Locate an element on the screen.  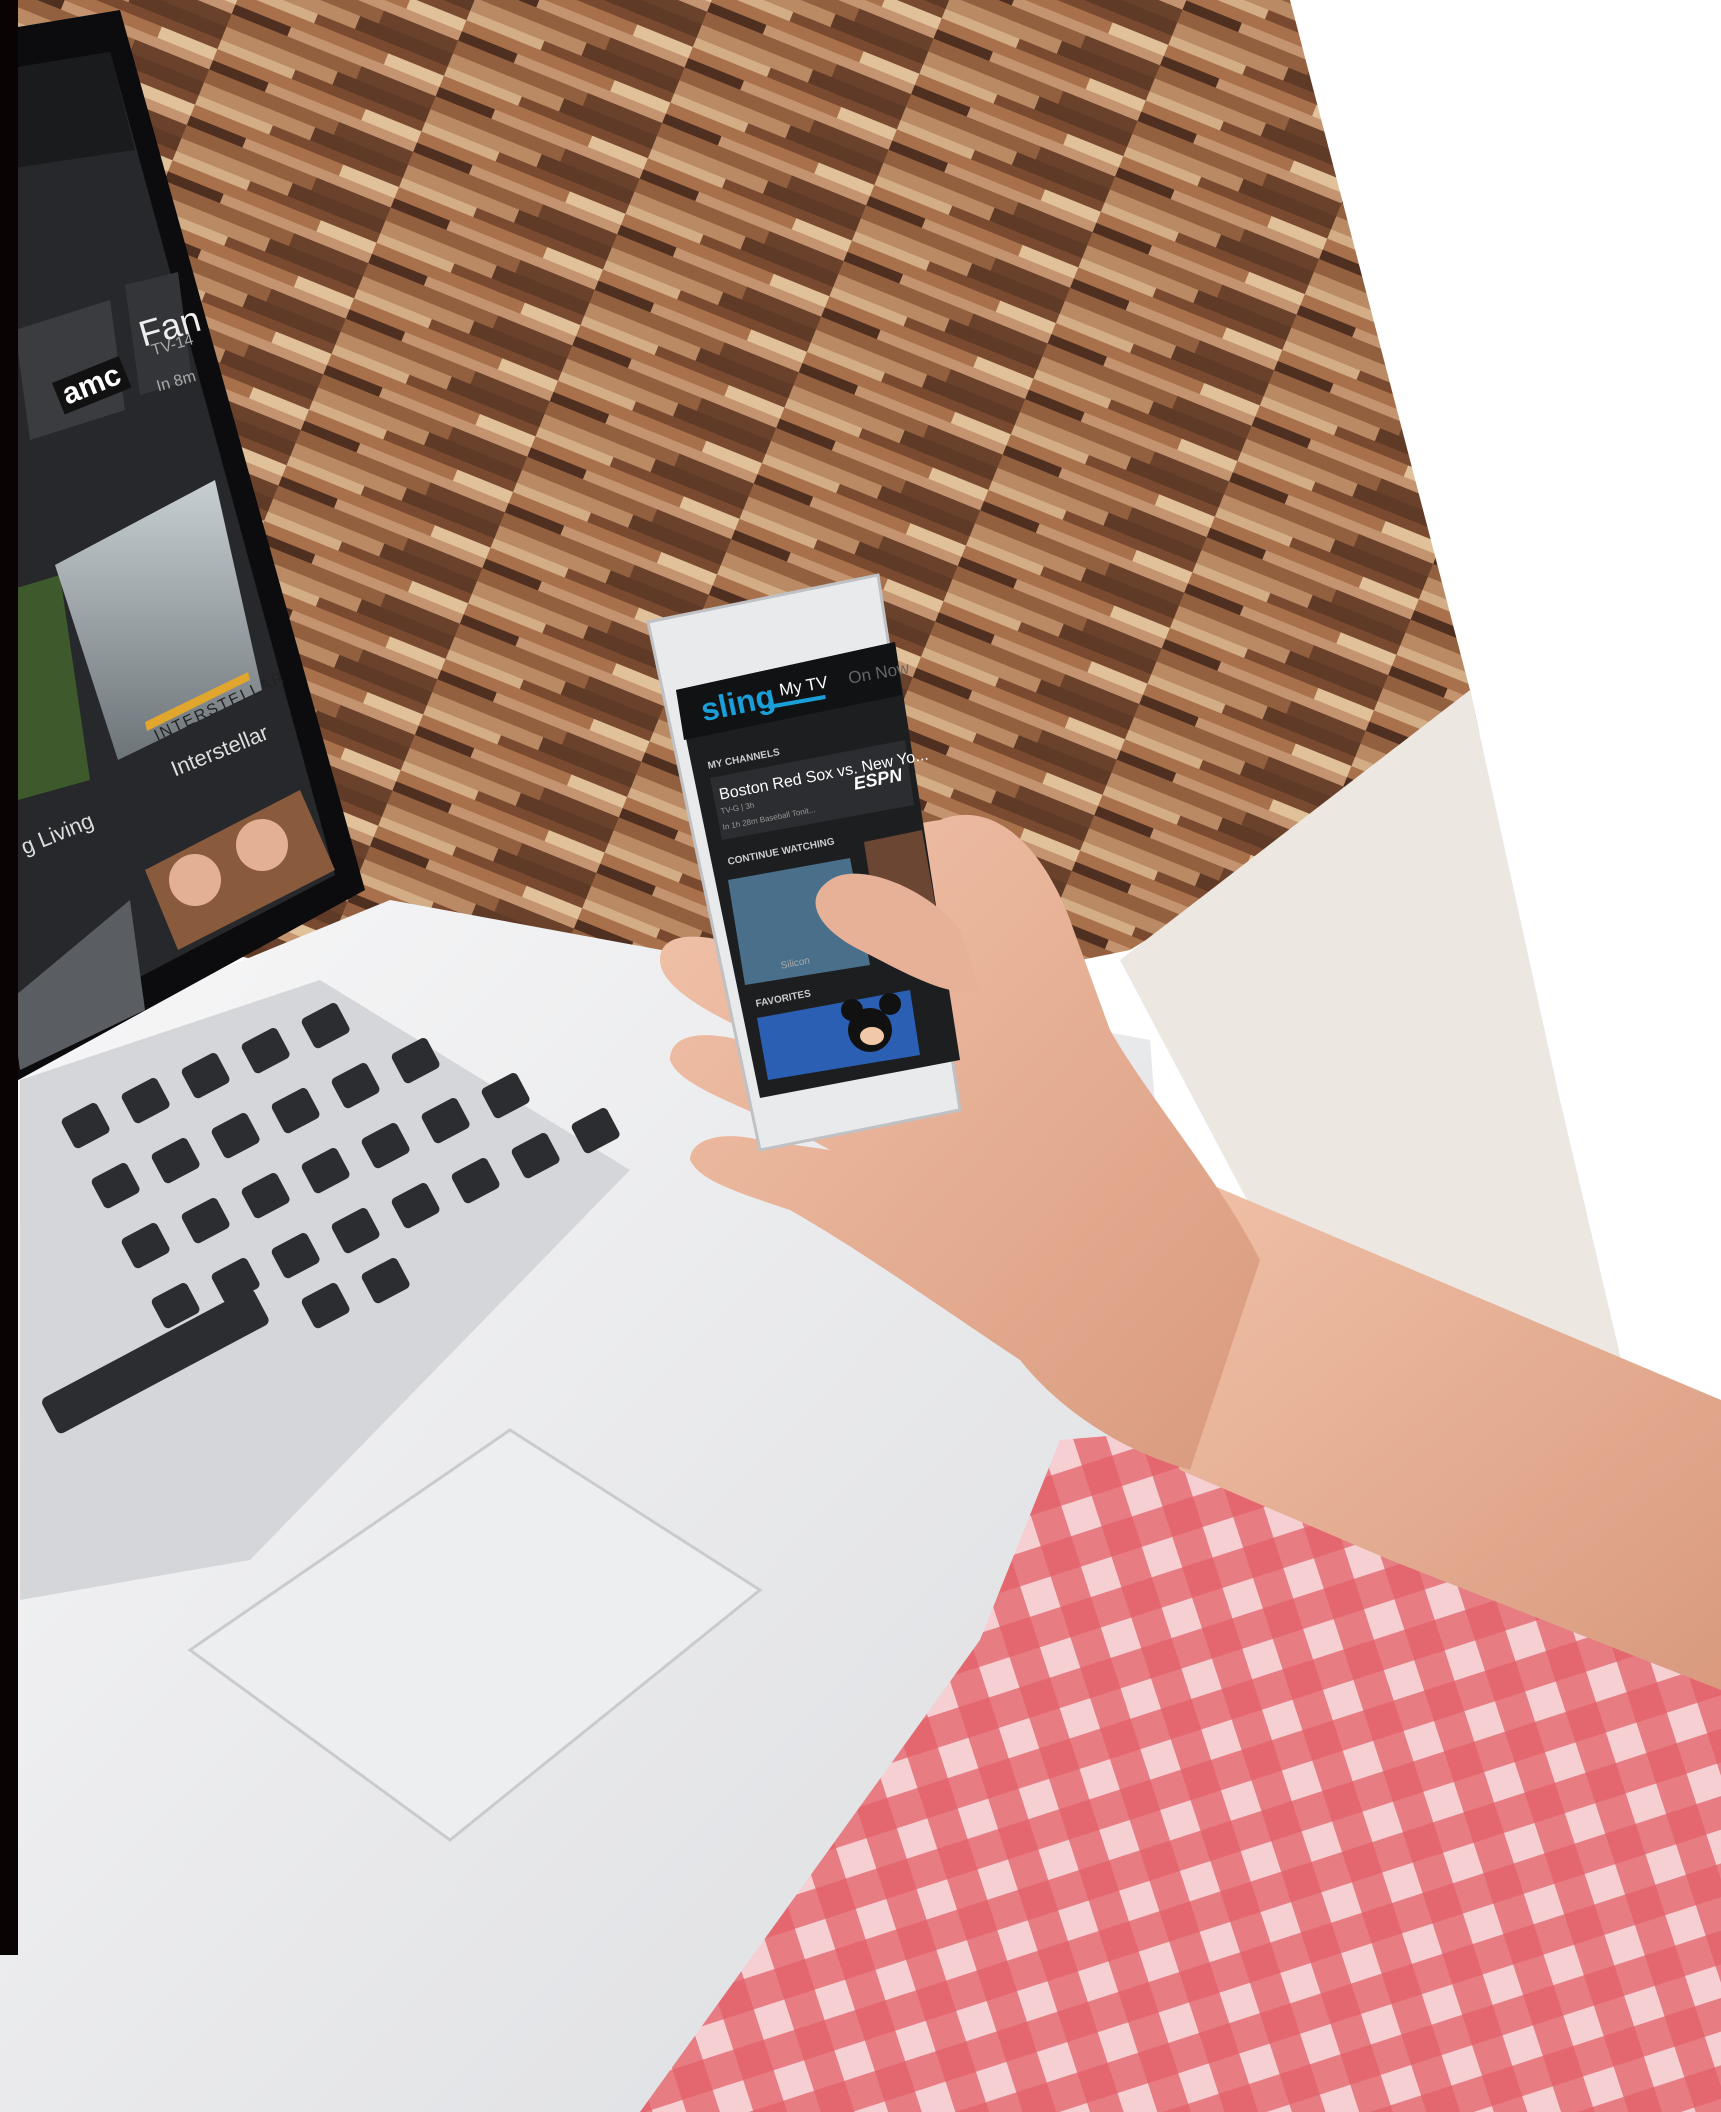
continue-item-label: Silicon is located at coordinates (795, 963).